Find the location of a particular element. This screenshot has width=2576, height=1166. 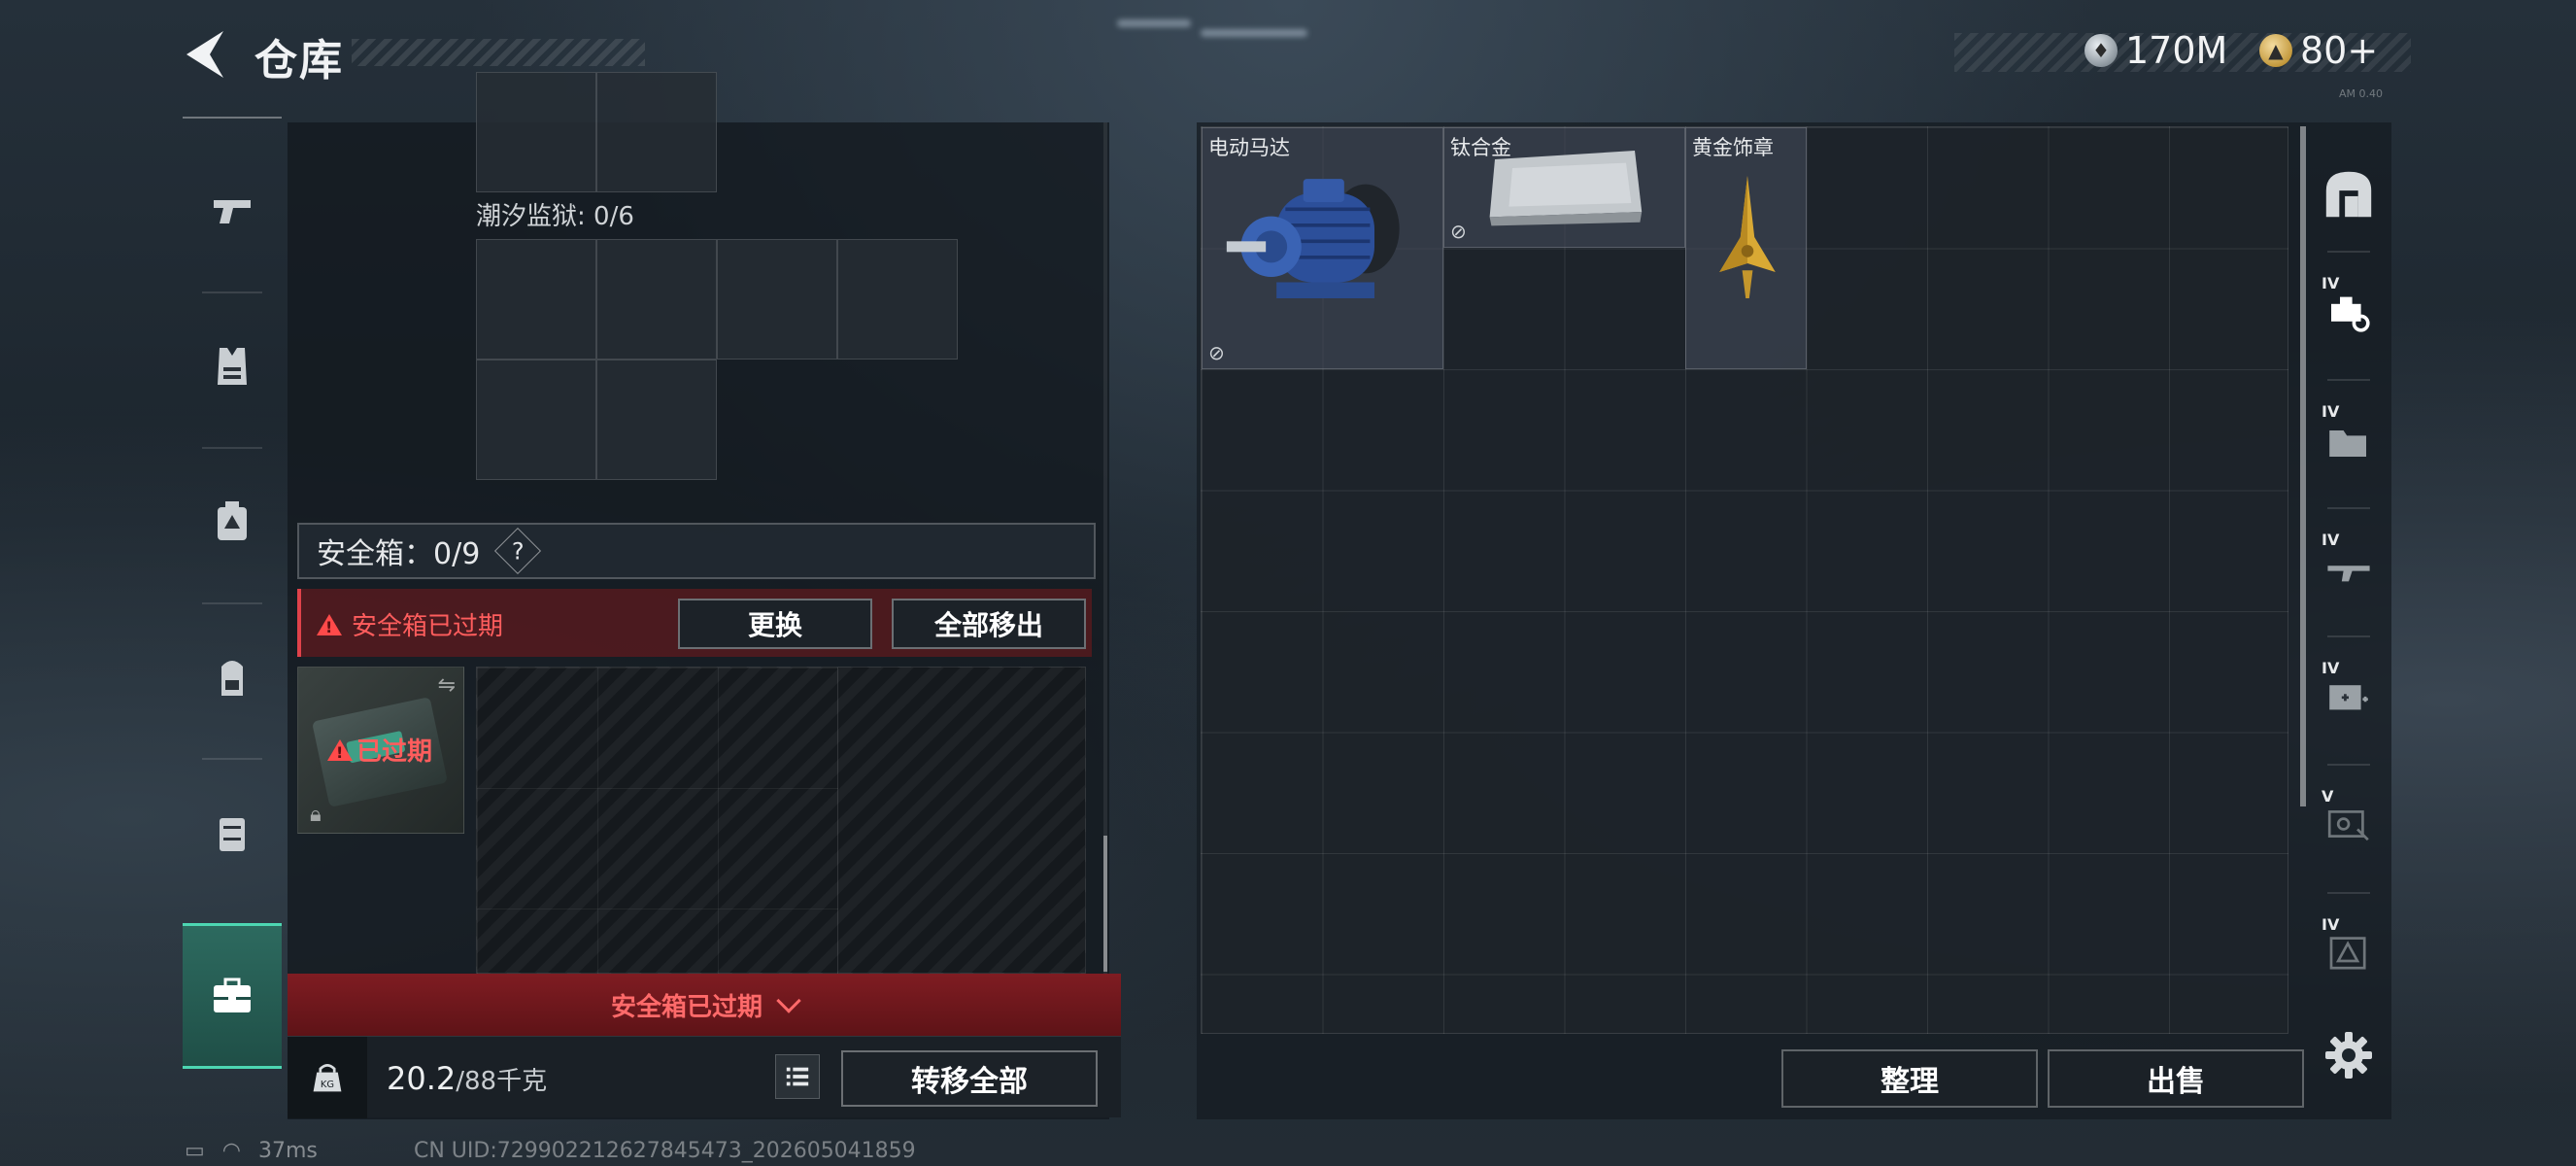

category-pouch is located at coordinates (232, 833).